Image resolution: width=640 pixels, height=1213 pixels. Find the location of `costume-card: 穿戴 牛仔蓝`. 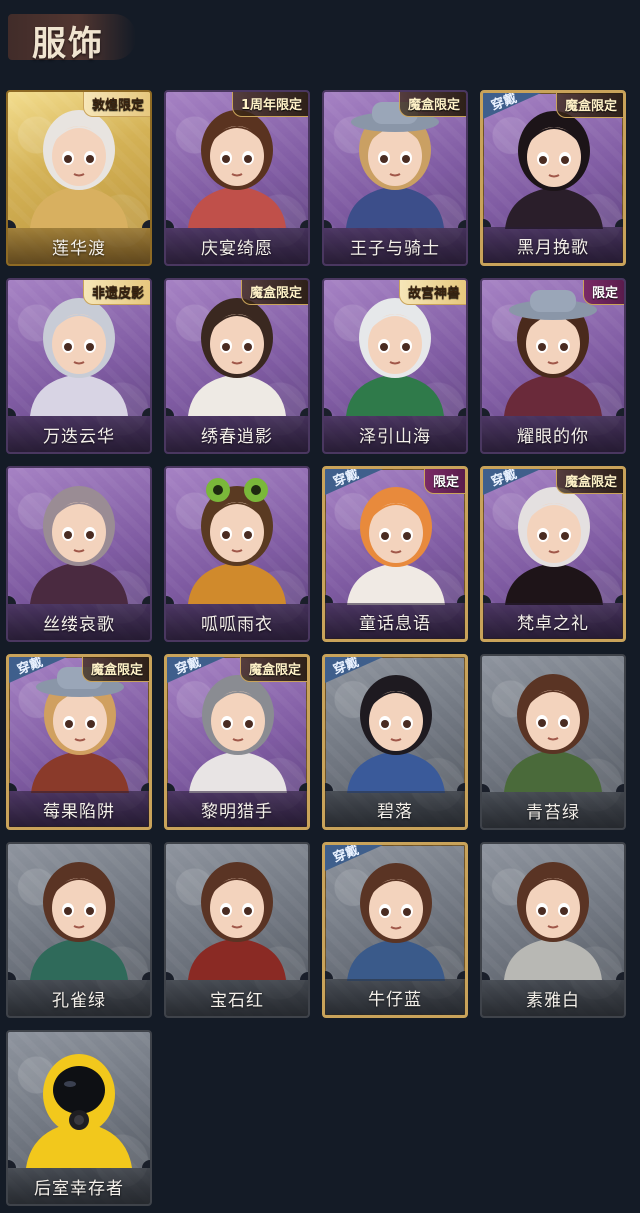

costume-card: 穿戴 牛仔蓝 is located at coordinates (395, 930).